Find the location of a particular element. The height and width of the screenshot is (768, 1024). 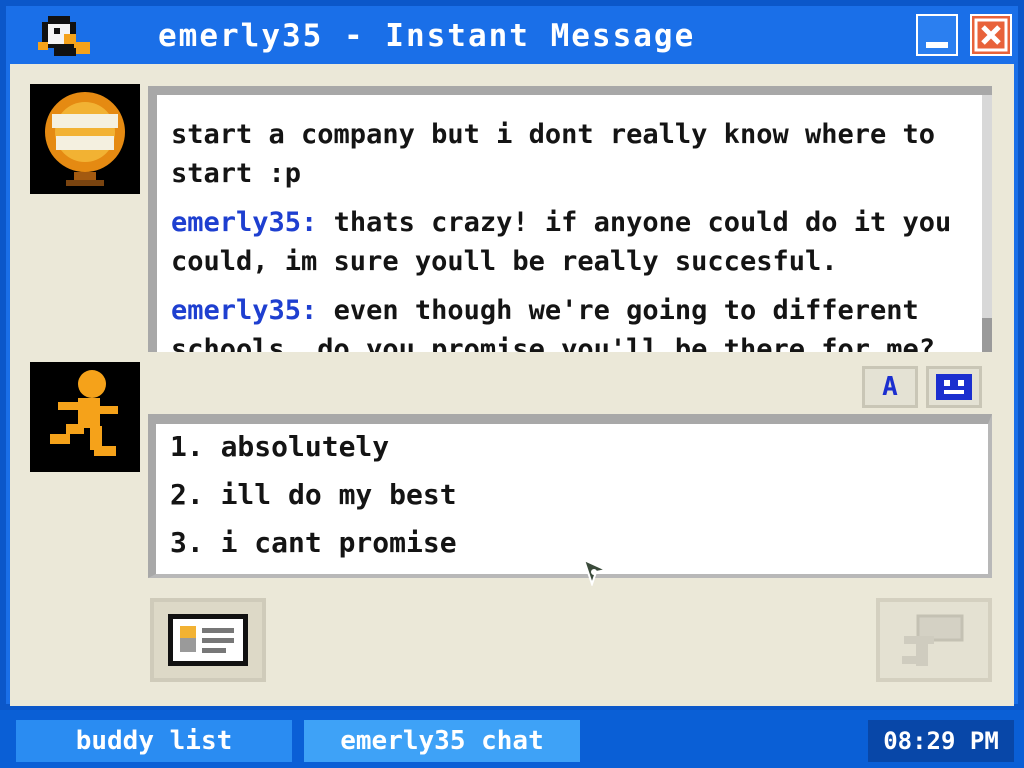

cold-play-globe-avatar-icon is located at coordinates (85, 139).